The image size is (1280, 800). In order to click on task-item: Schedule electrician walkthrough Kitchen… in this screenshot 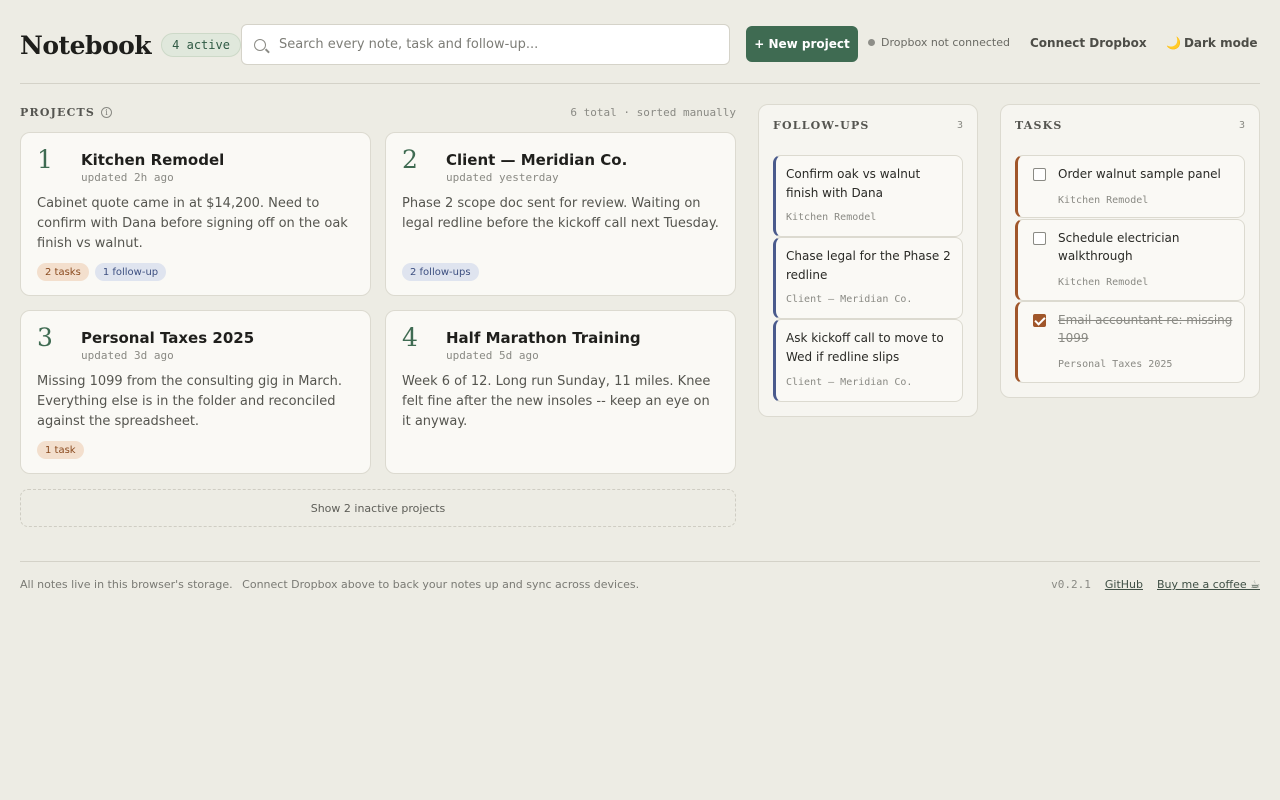, I will do `click(1130, 260)`.